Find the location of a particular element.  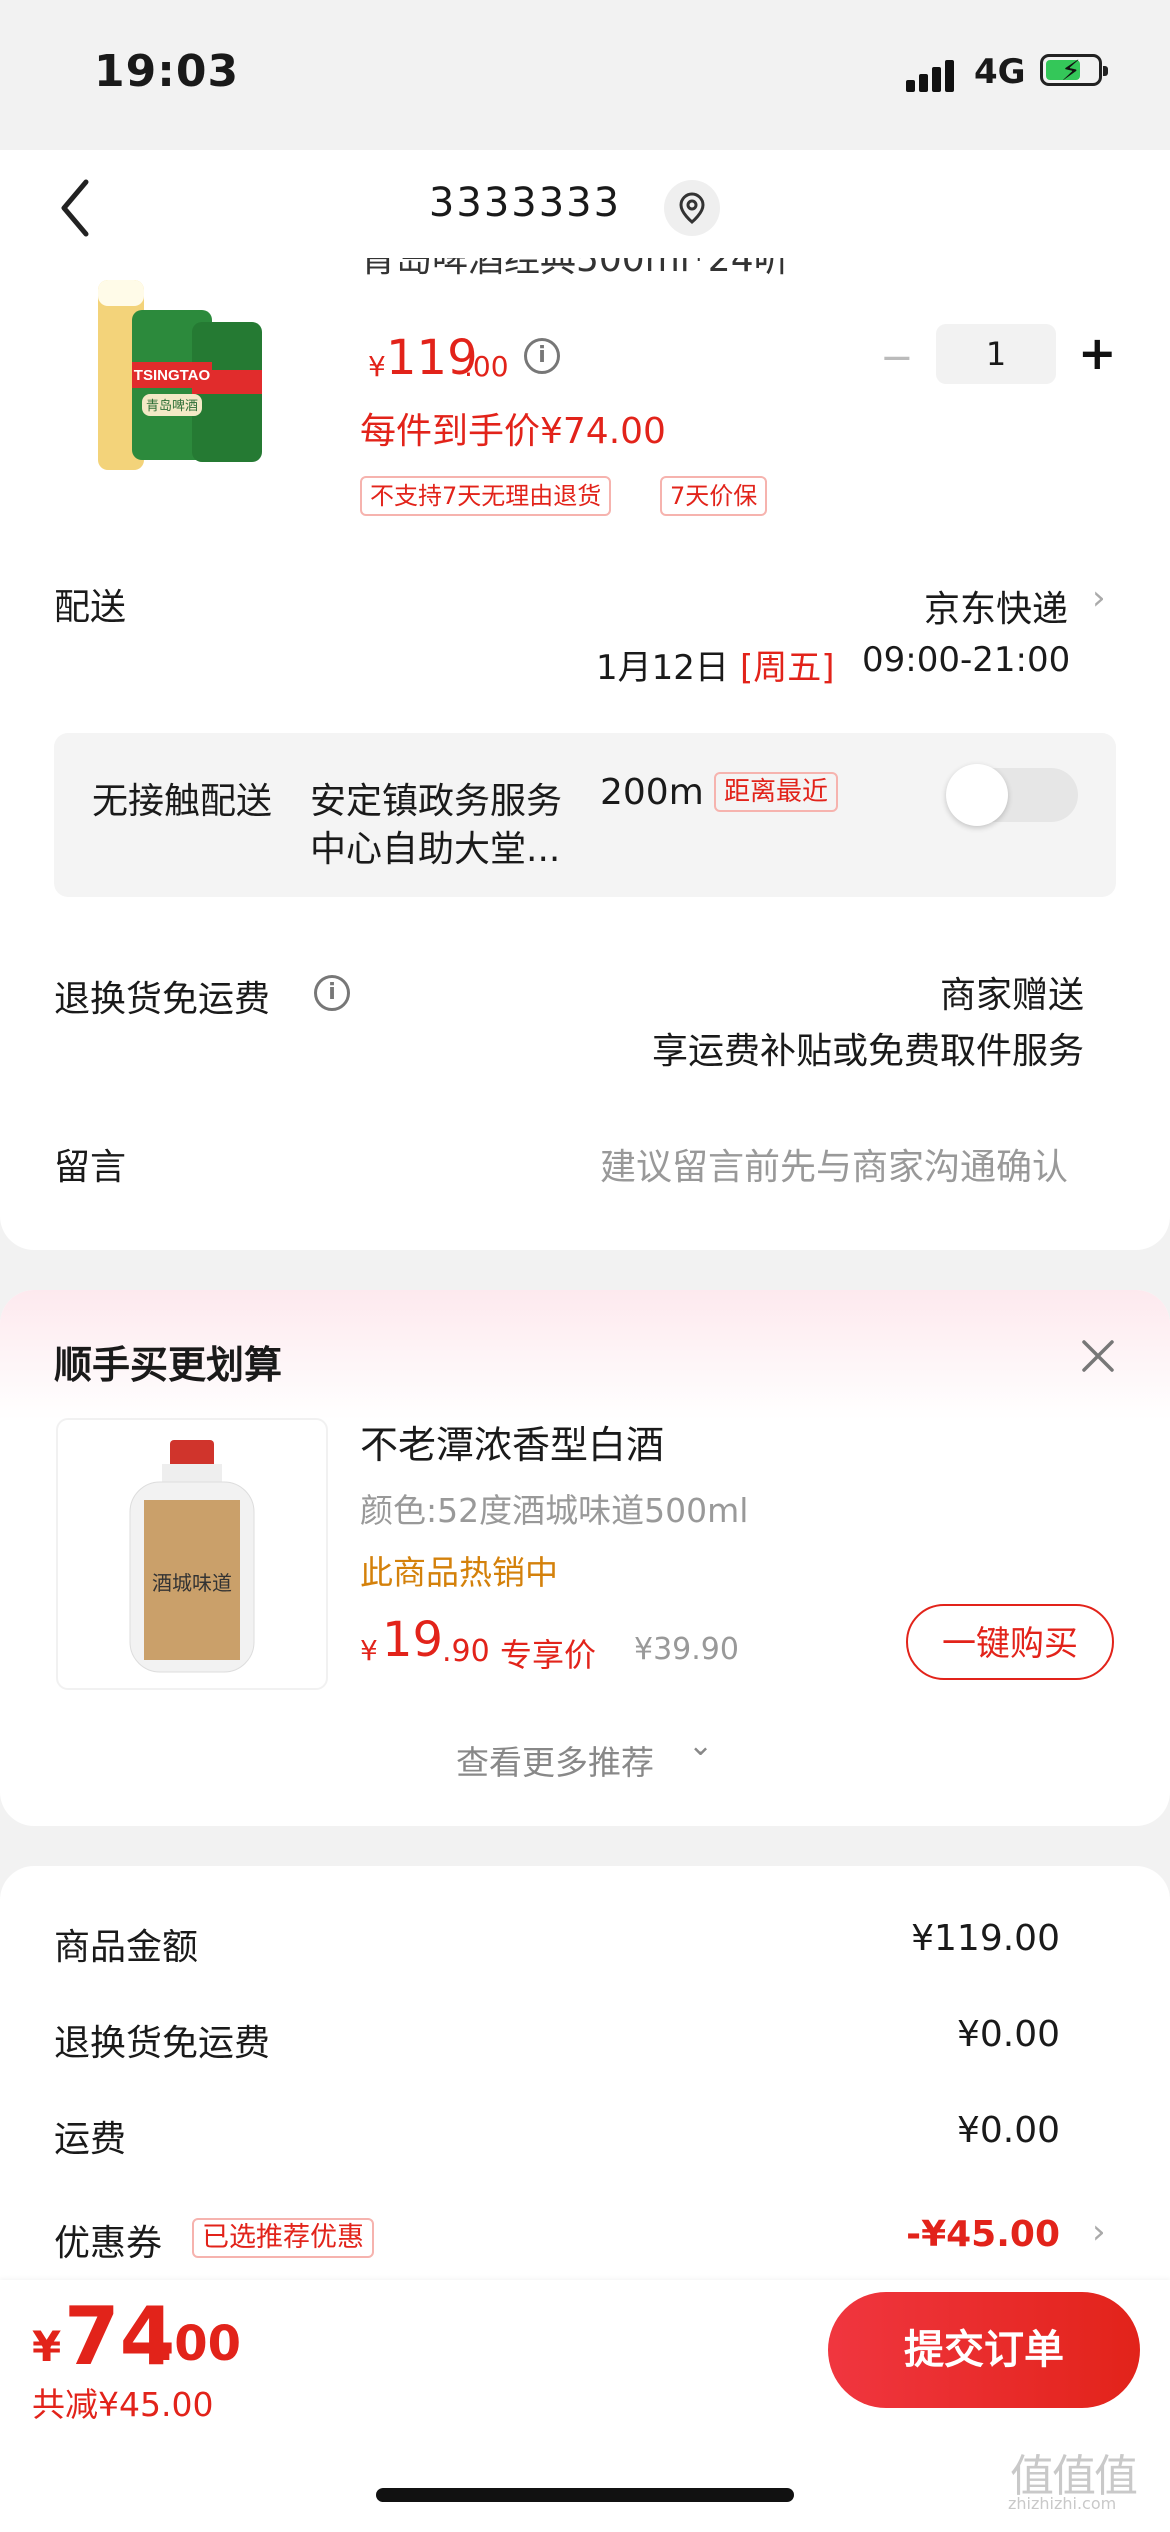

recommend-price: 19 is located at coordinates (413, 1640).